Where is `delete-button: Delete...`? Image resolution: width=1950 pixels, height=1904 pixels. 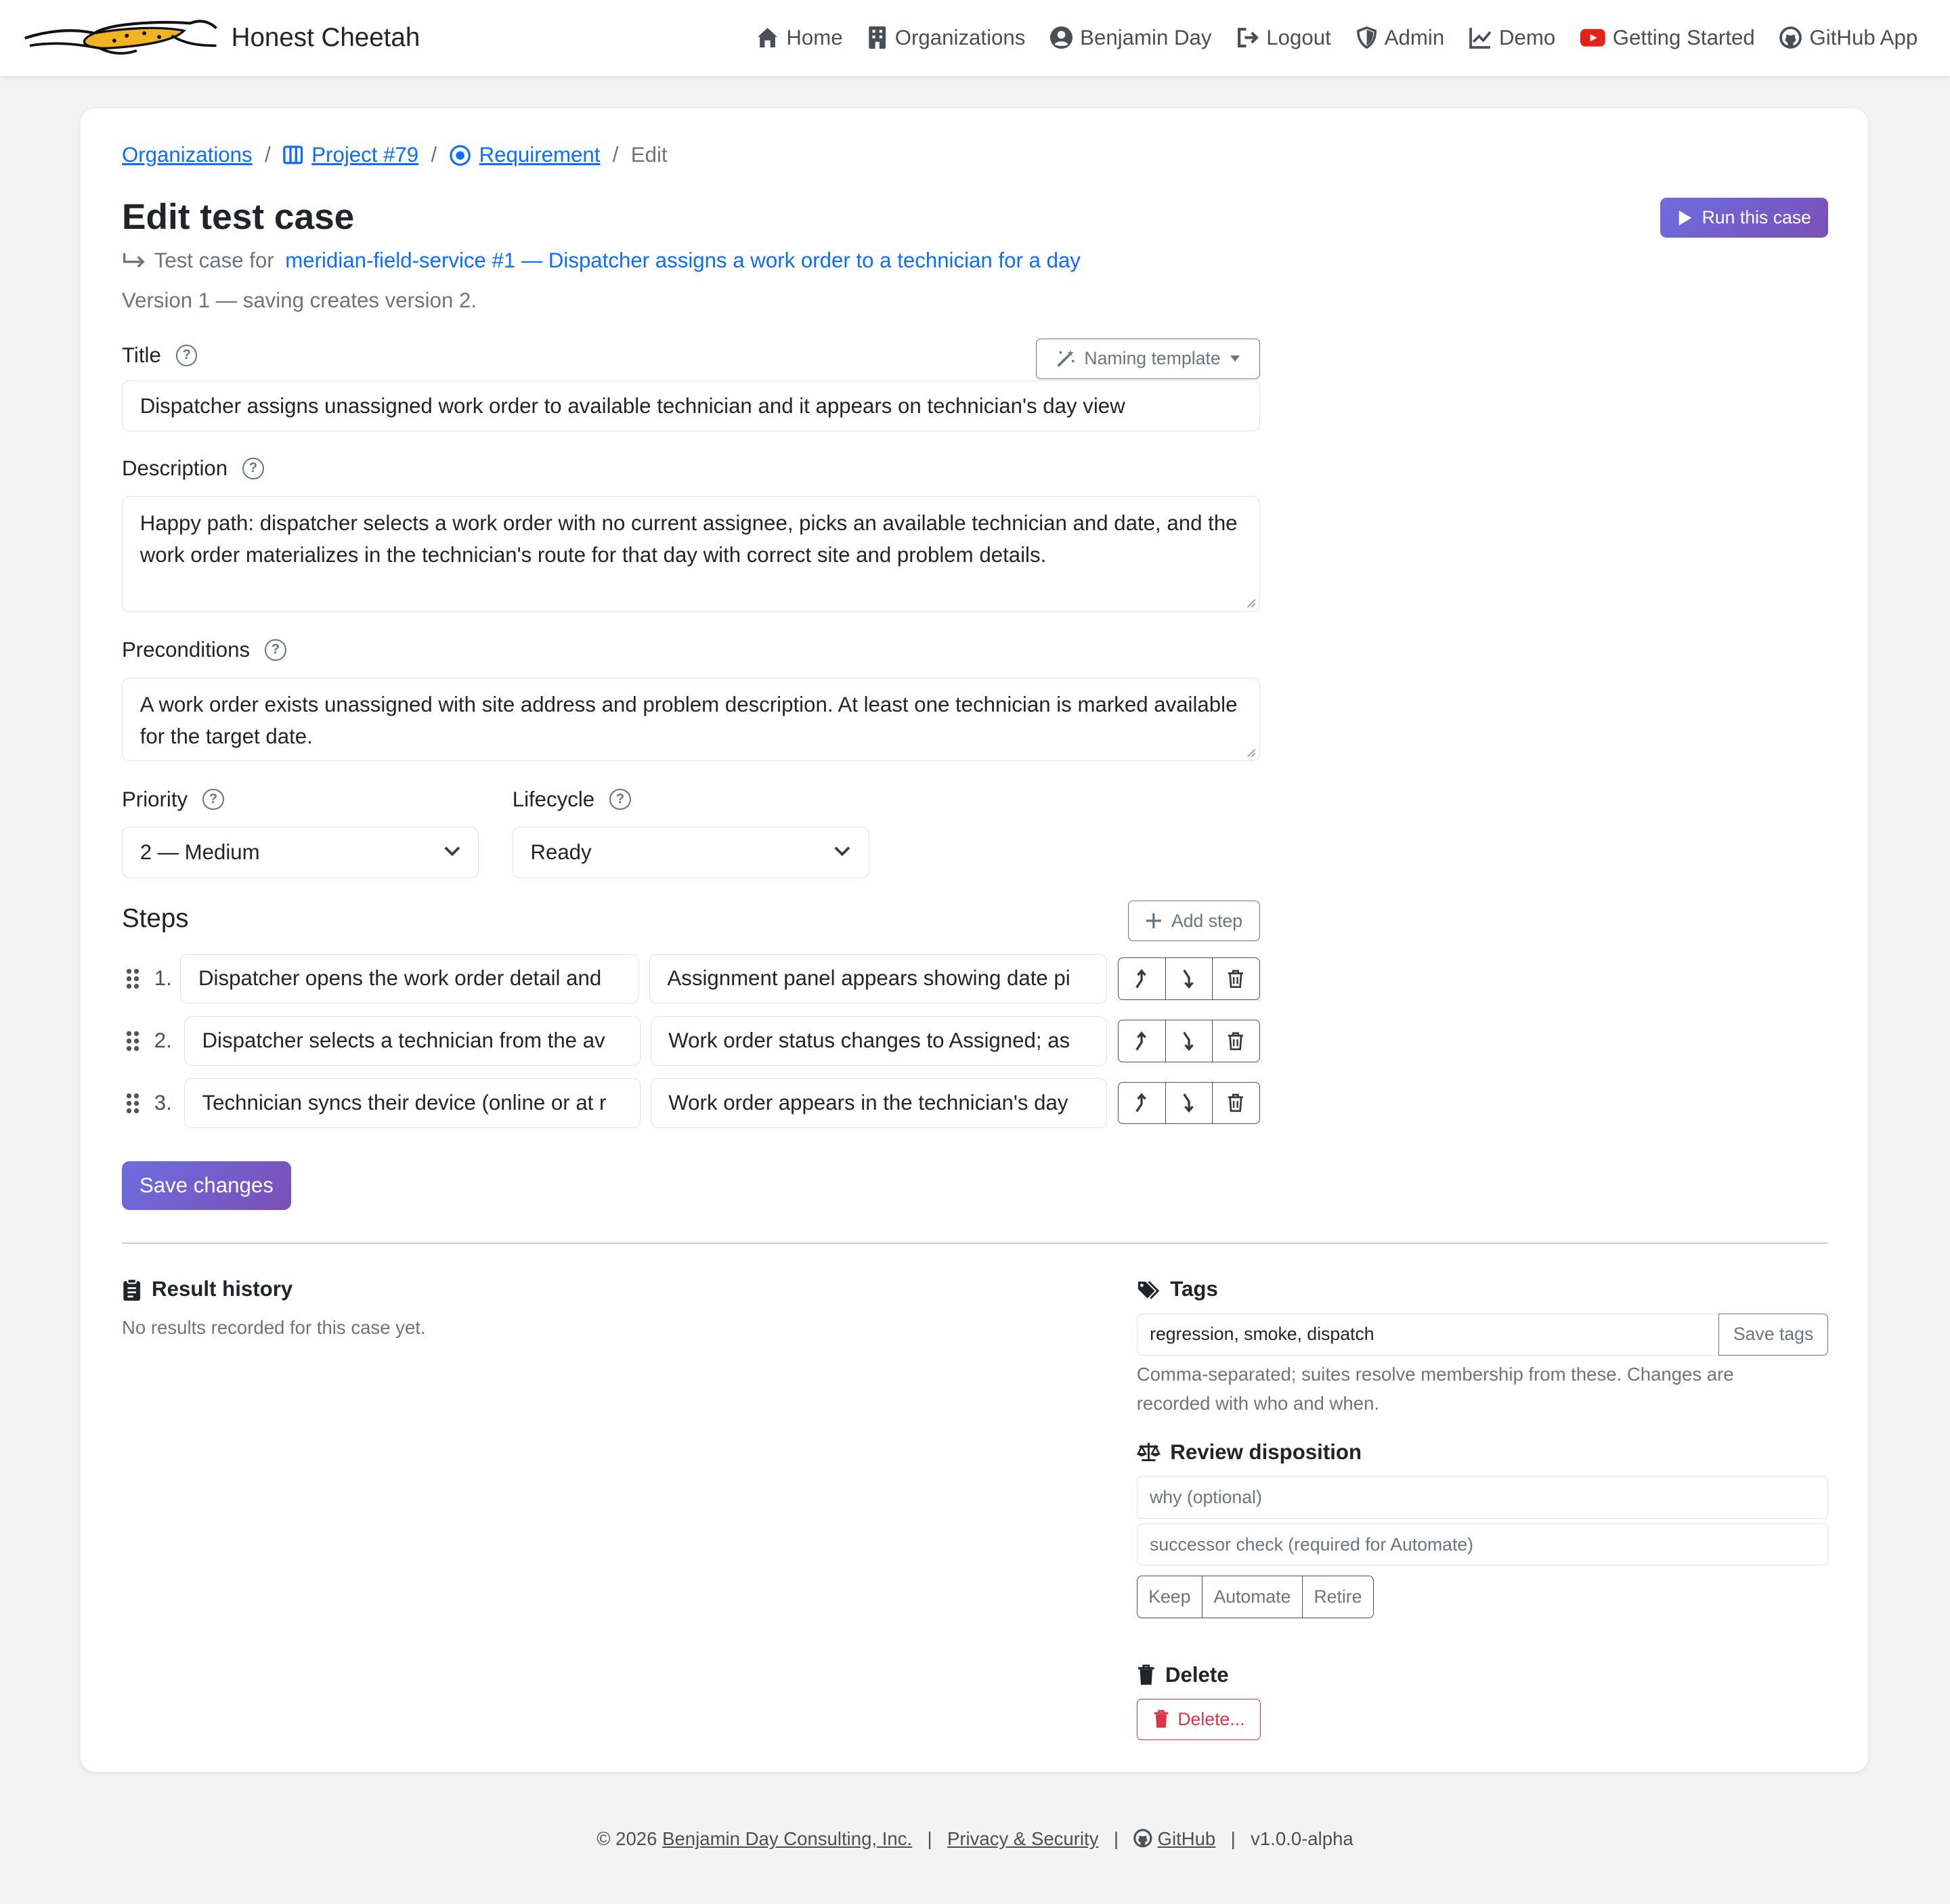 delete-button: Delete... is located at coordinates (1198, 1719).